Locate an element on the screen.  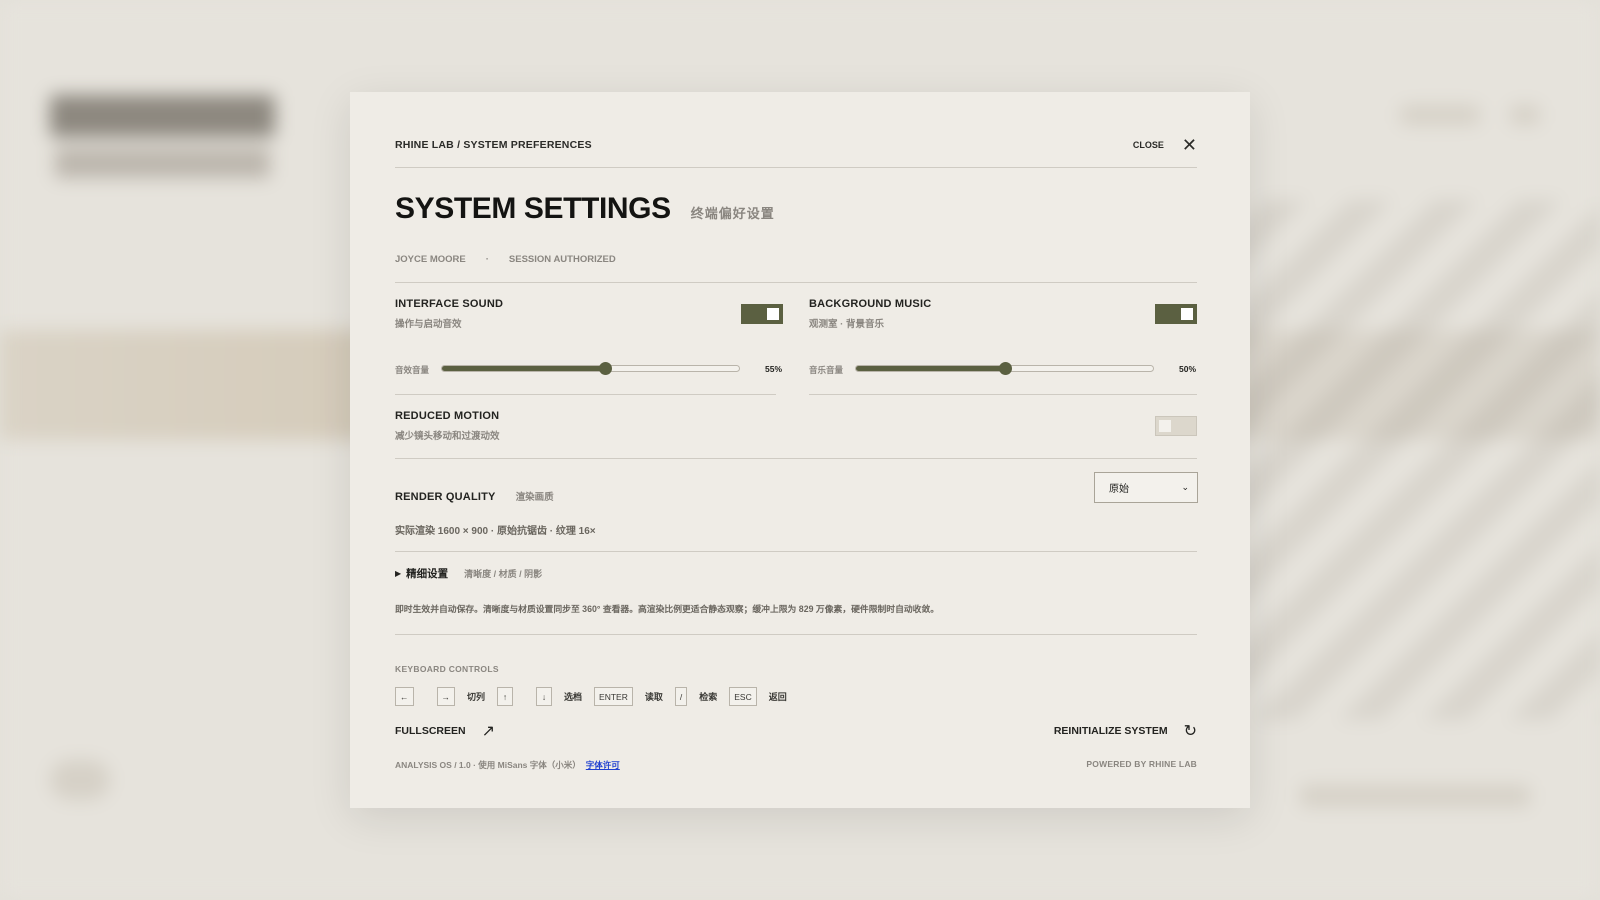
reduced-motion-sub: 减少镜头移动和过渡动效 is located at coordinates (447, 436).